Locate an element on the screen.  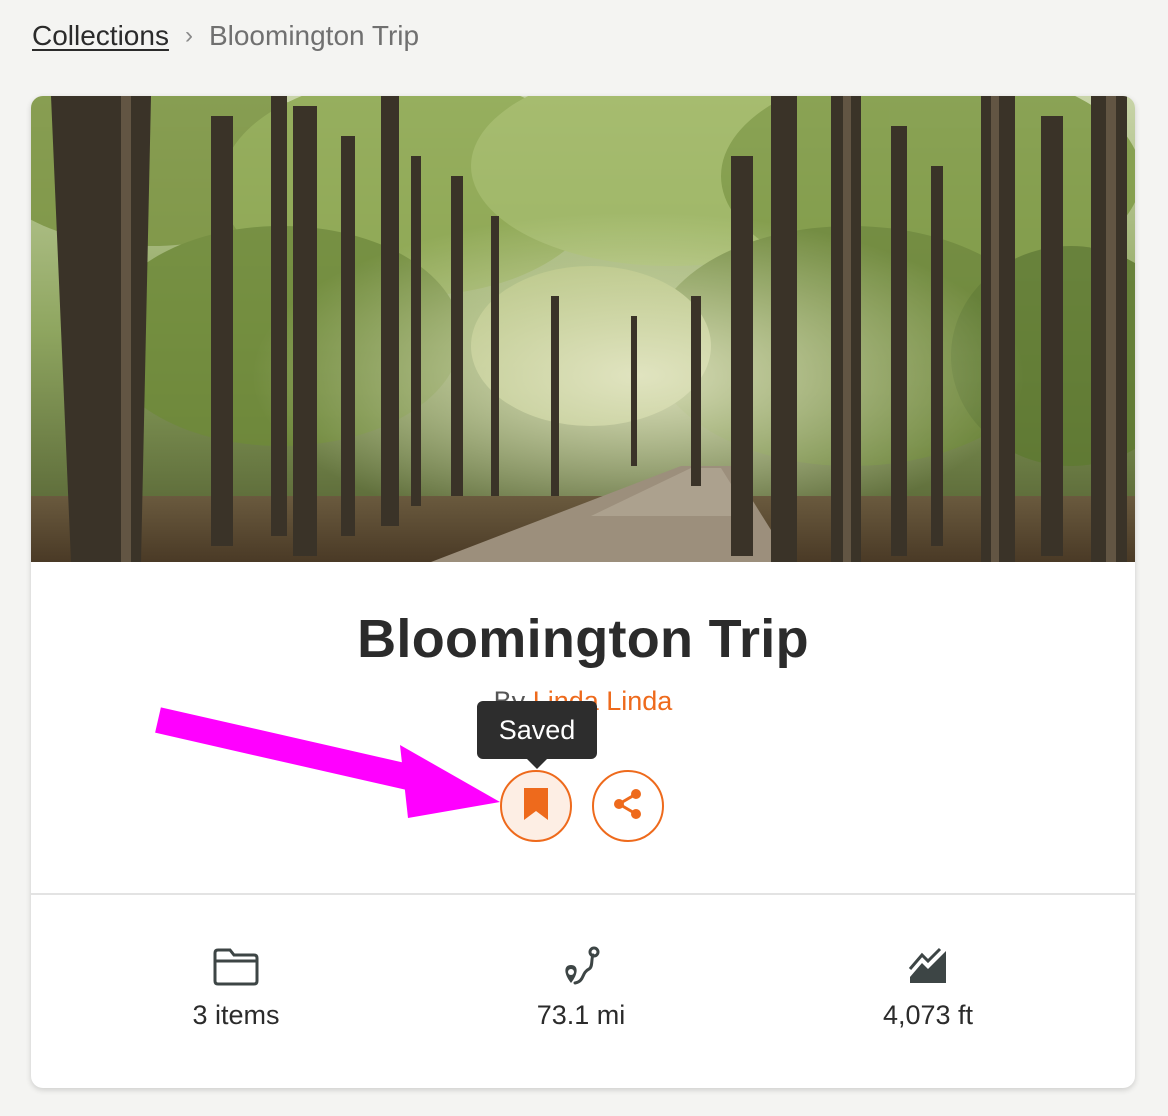
share-icon is located at coordinates (628, 806).